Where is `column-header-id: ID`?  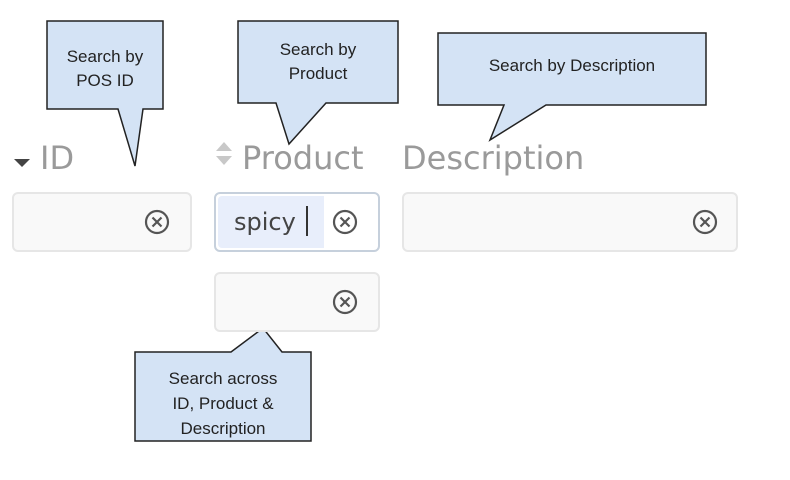
column-header-id: ID is located at coordinates (43, 158).